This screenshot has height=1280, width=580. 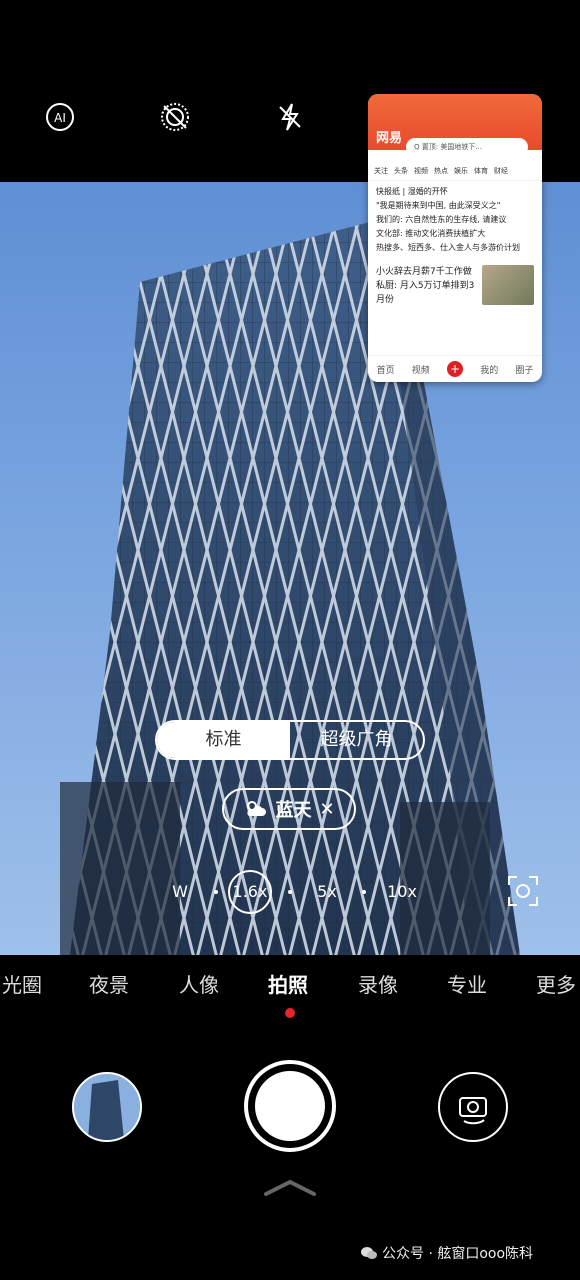 I want to click on chevron-up-icon, so click(x=290, y=1190).